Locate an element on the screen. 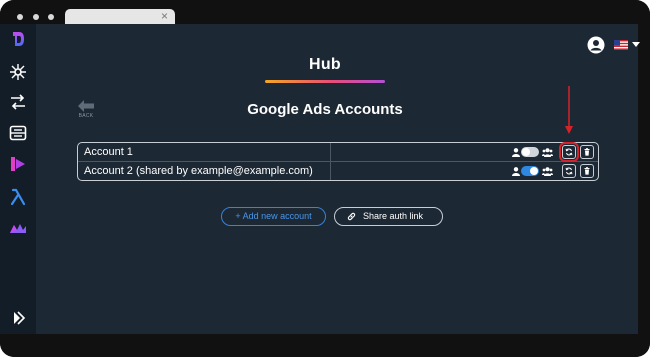  dashboard-icon is located at coordinates (18, 133).